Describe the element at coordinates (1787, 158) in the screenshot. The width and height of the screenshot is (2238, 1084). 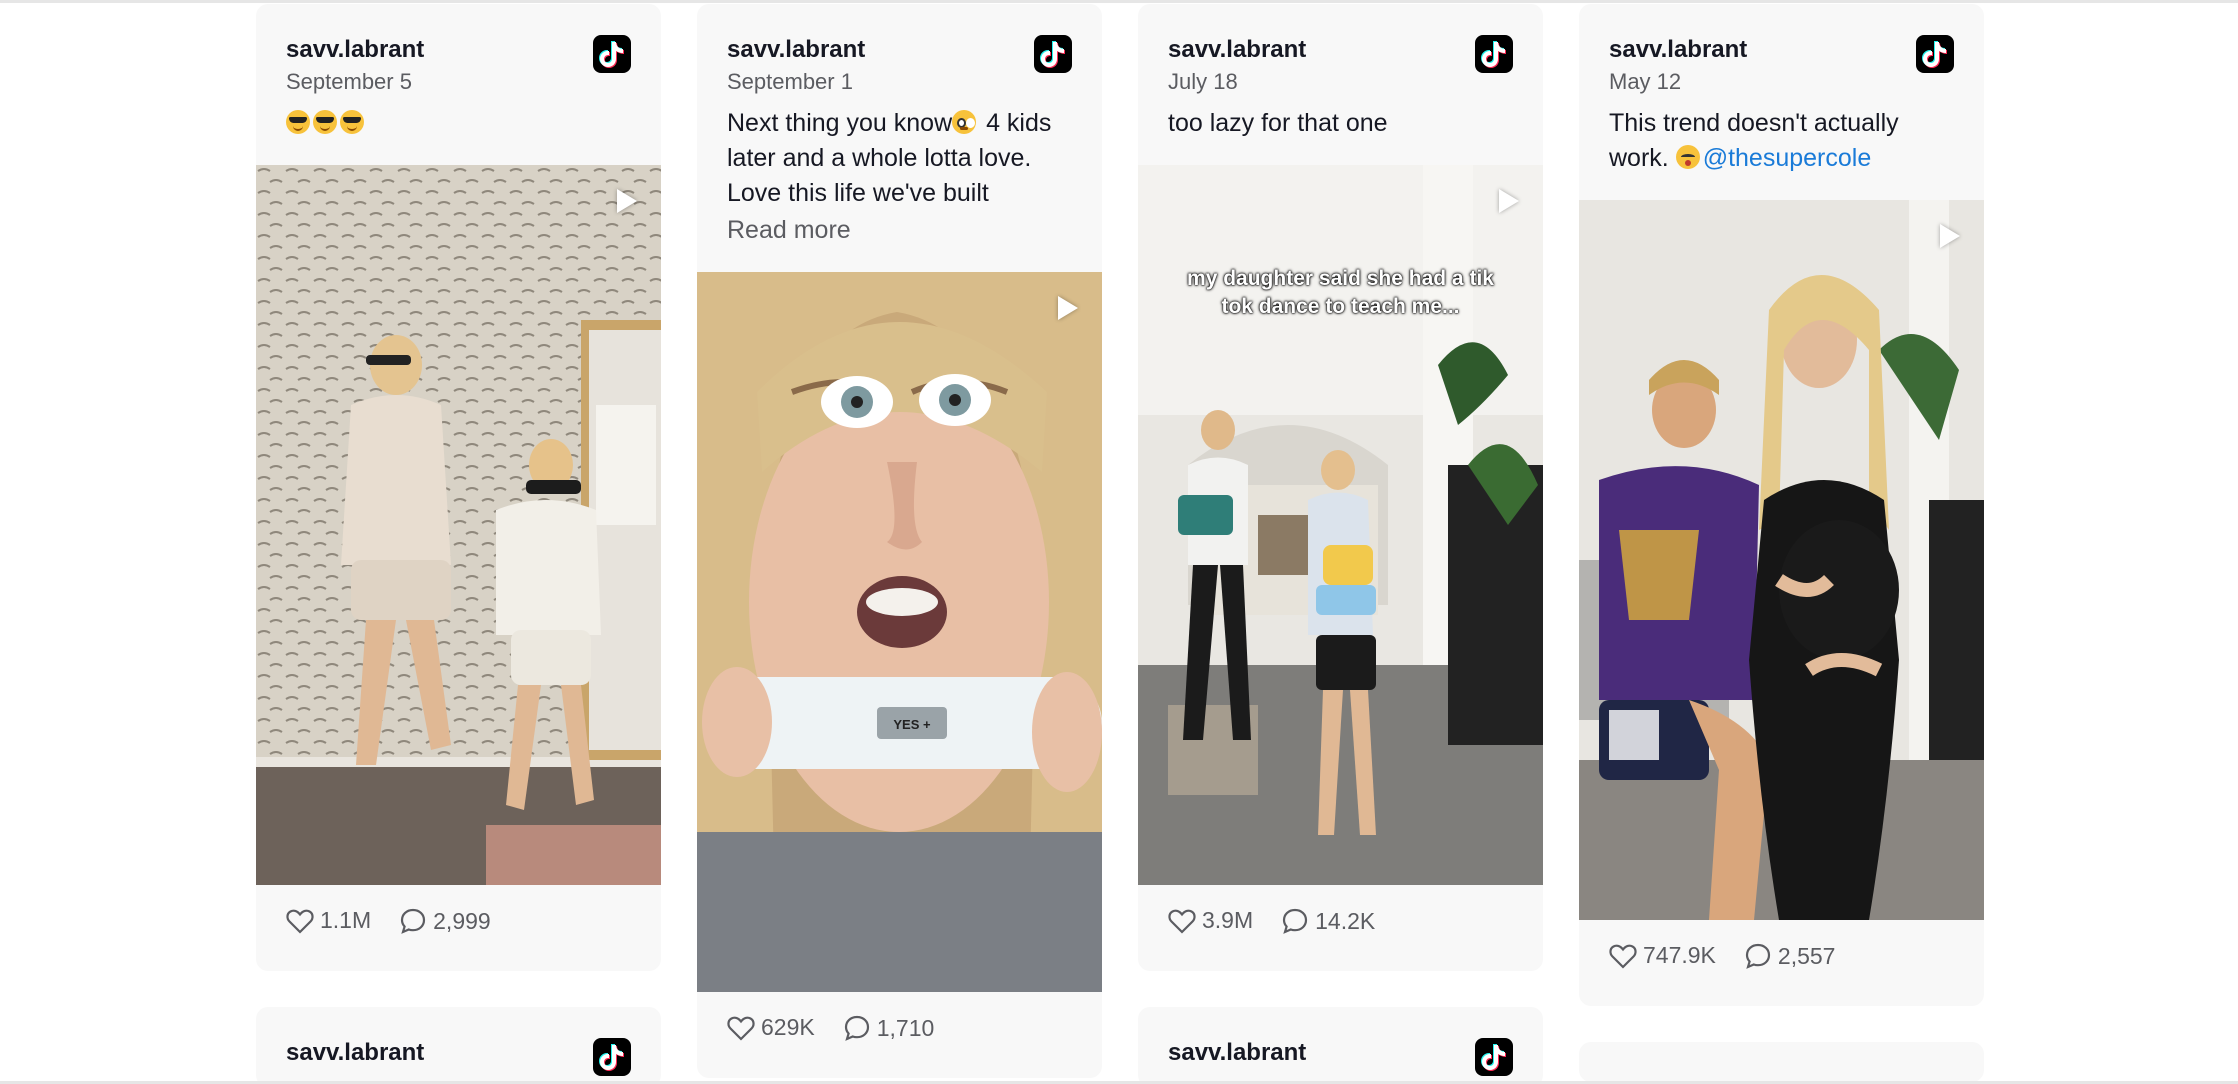
I see `mention-link: @thesupercole` at that location.